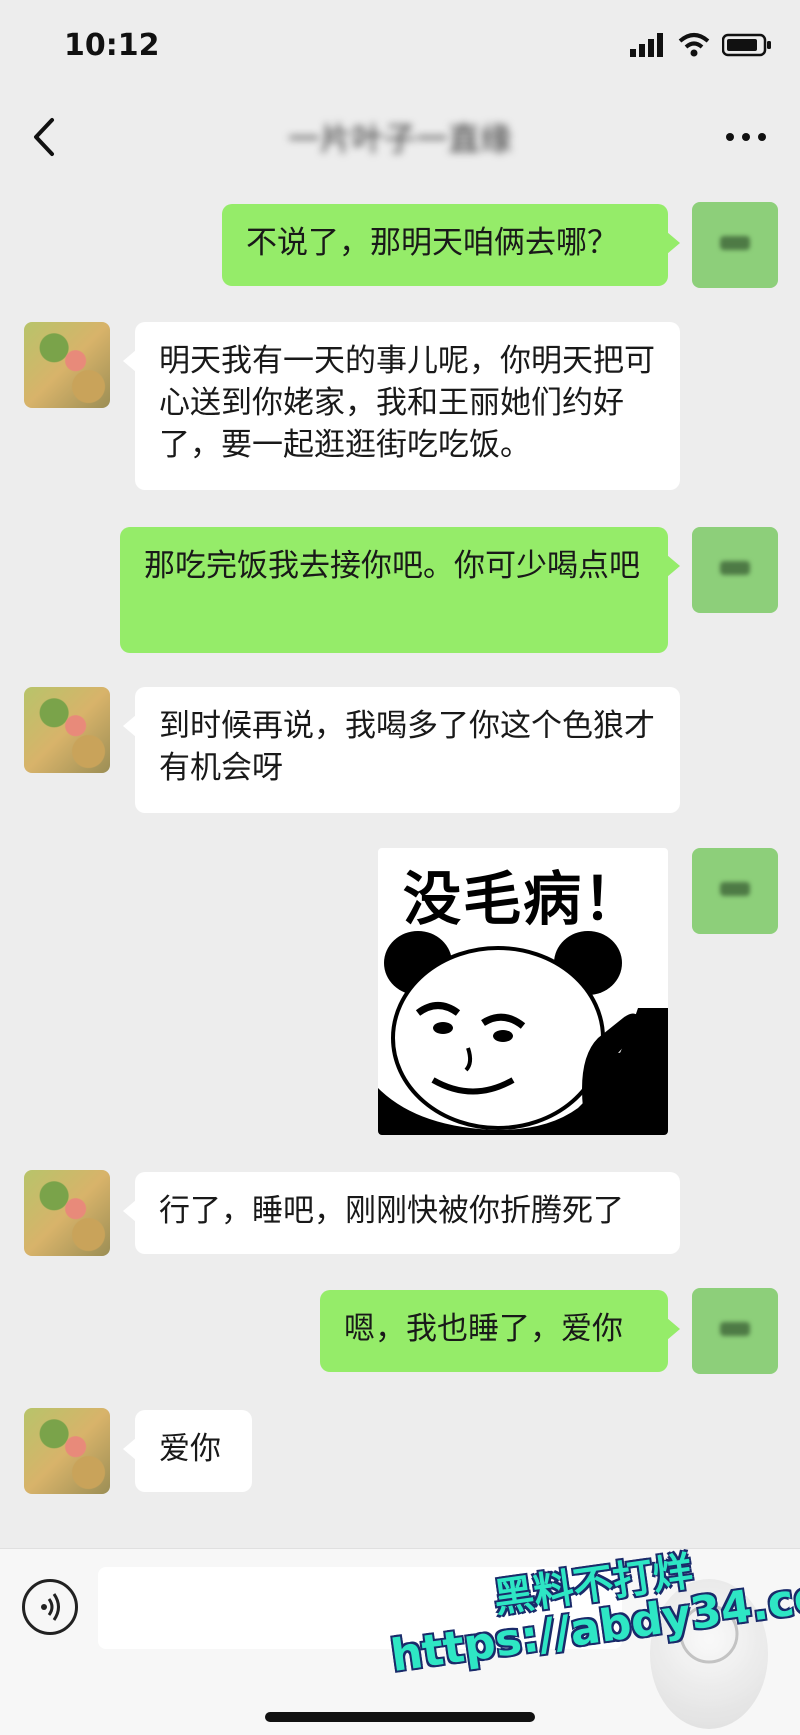  What do you see at coordinates (392, 566) in the screenshot?
I see `message-text: 那吃完饭我去接你吧。你可少喝点吧` at bounding box center [392, 566].